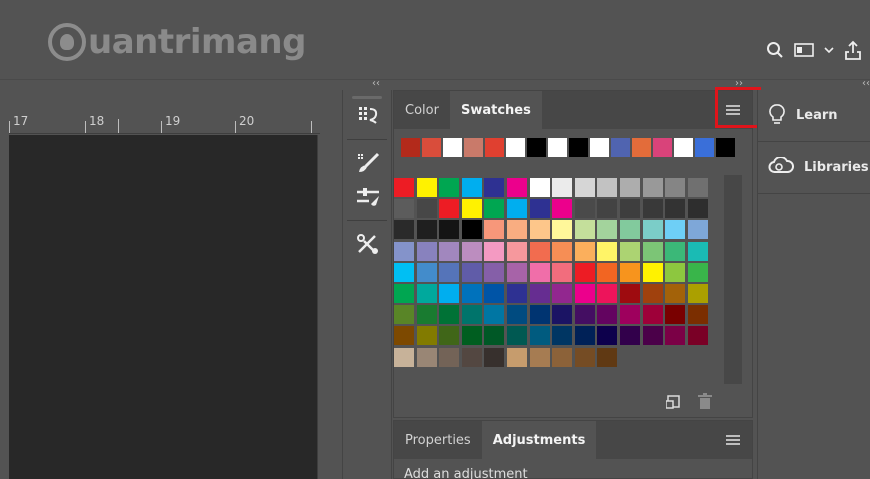  What do you see at coordinates (705, 403) in the screenshot?
I see `trash-icon` at bounding box center [705, 403].